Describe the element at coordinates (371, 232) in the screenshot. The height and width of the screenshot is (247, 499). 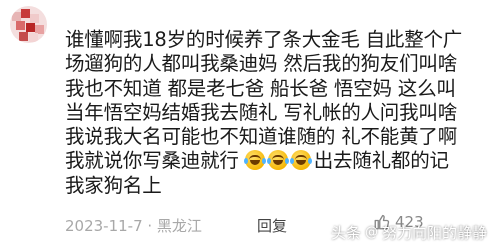
I see `watermark-at: @` at that location.